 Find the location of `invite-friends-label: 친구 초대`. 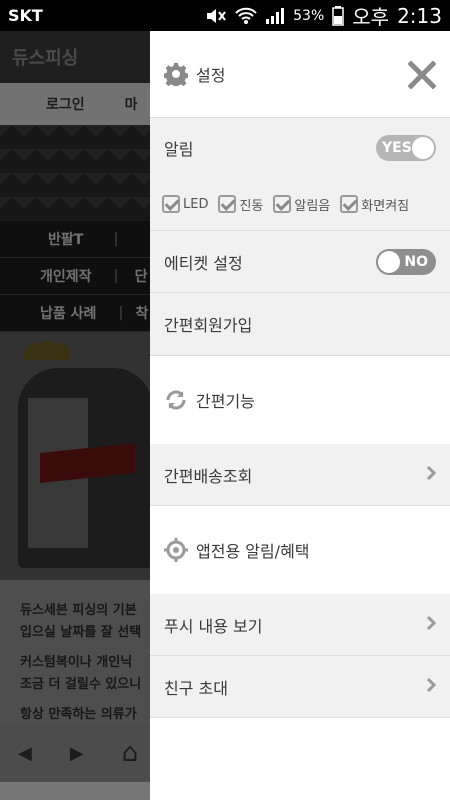

invite-friends-label: 친구 초대 is located at coordinates (196, 688).